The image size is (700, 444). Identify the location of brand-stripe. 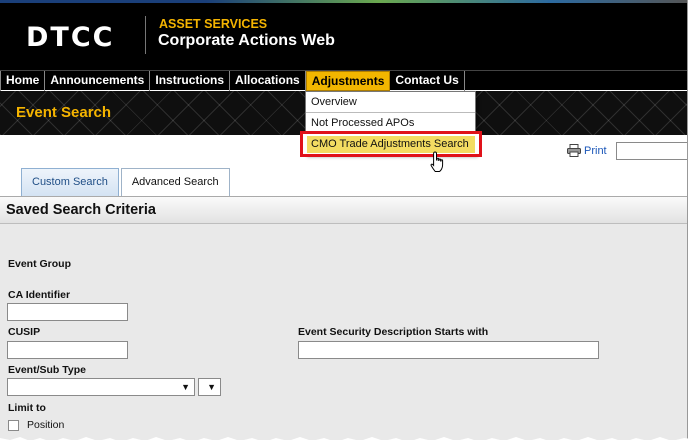
(343, 1).